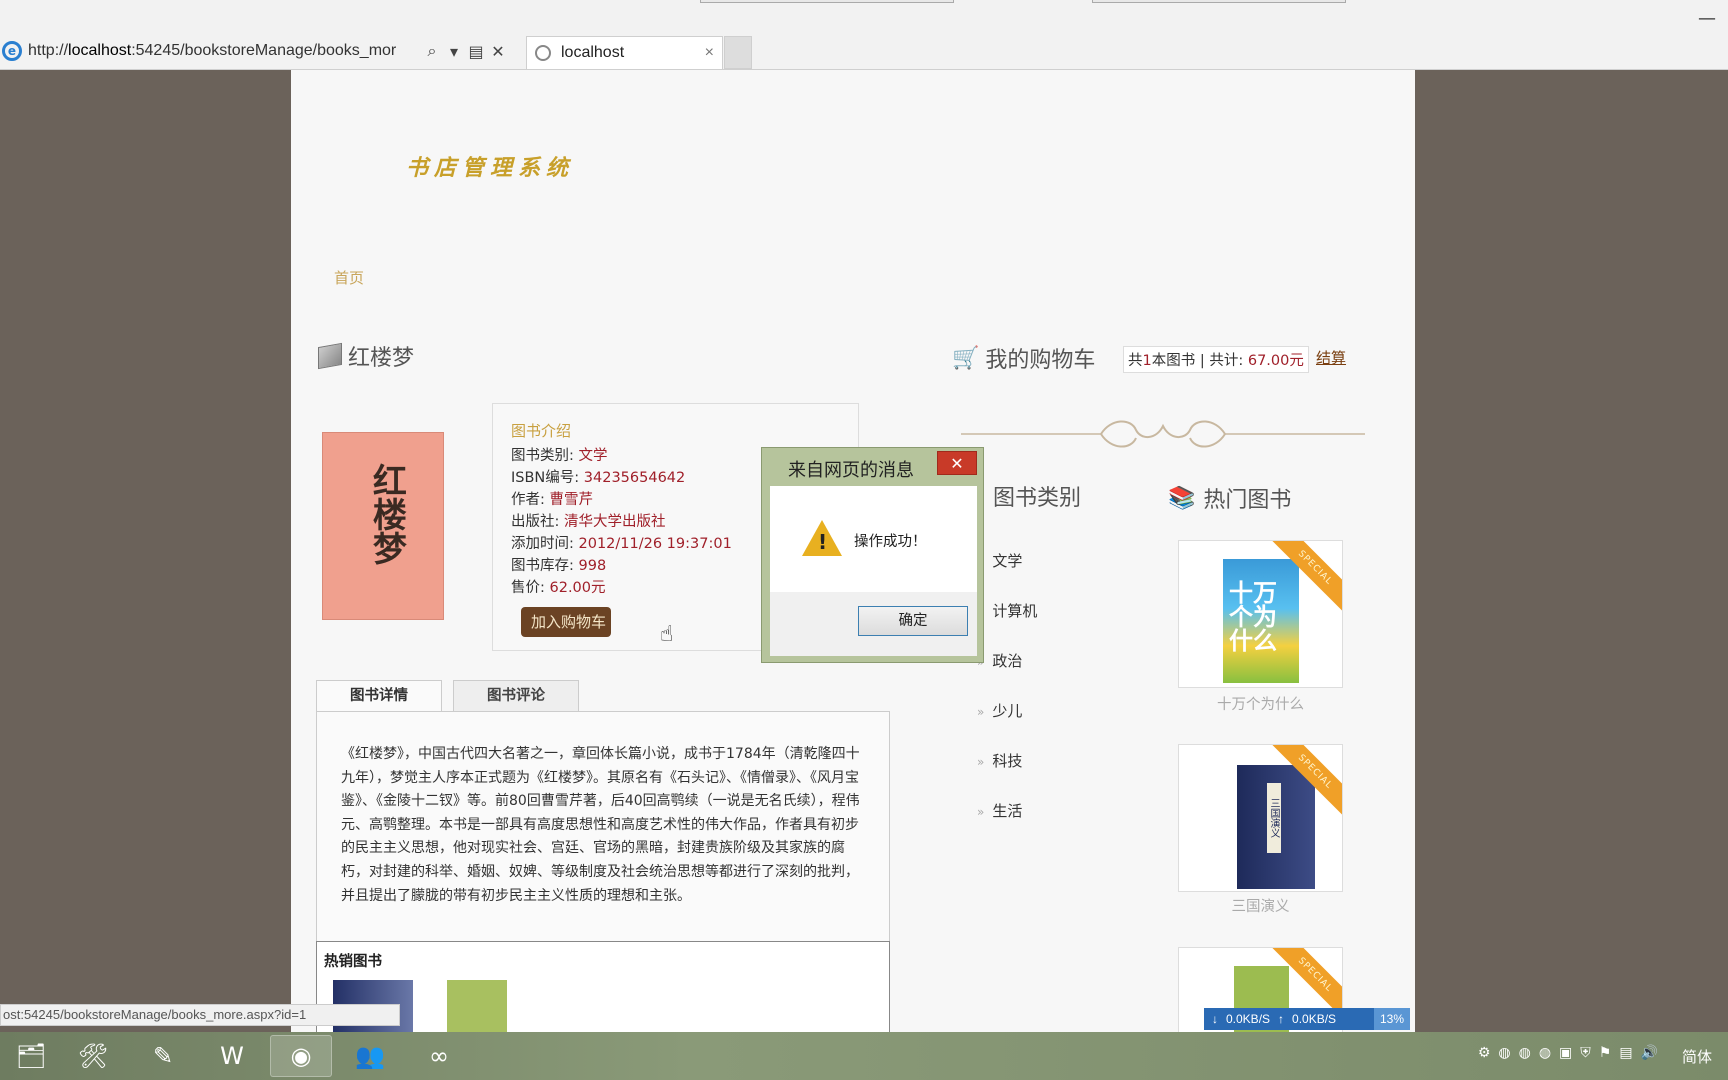 The height and width of the screenshot is (1080, 1728). What do you see at coordinates (12, 51) in the screenshot?
I see `ie-icon: e` at bounding box center [12, 51].